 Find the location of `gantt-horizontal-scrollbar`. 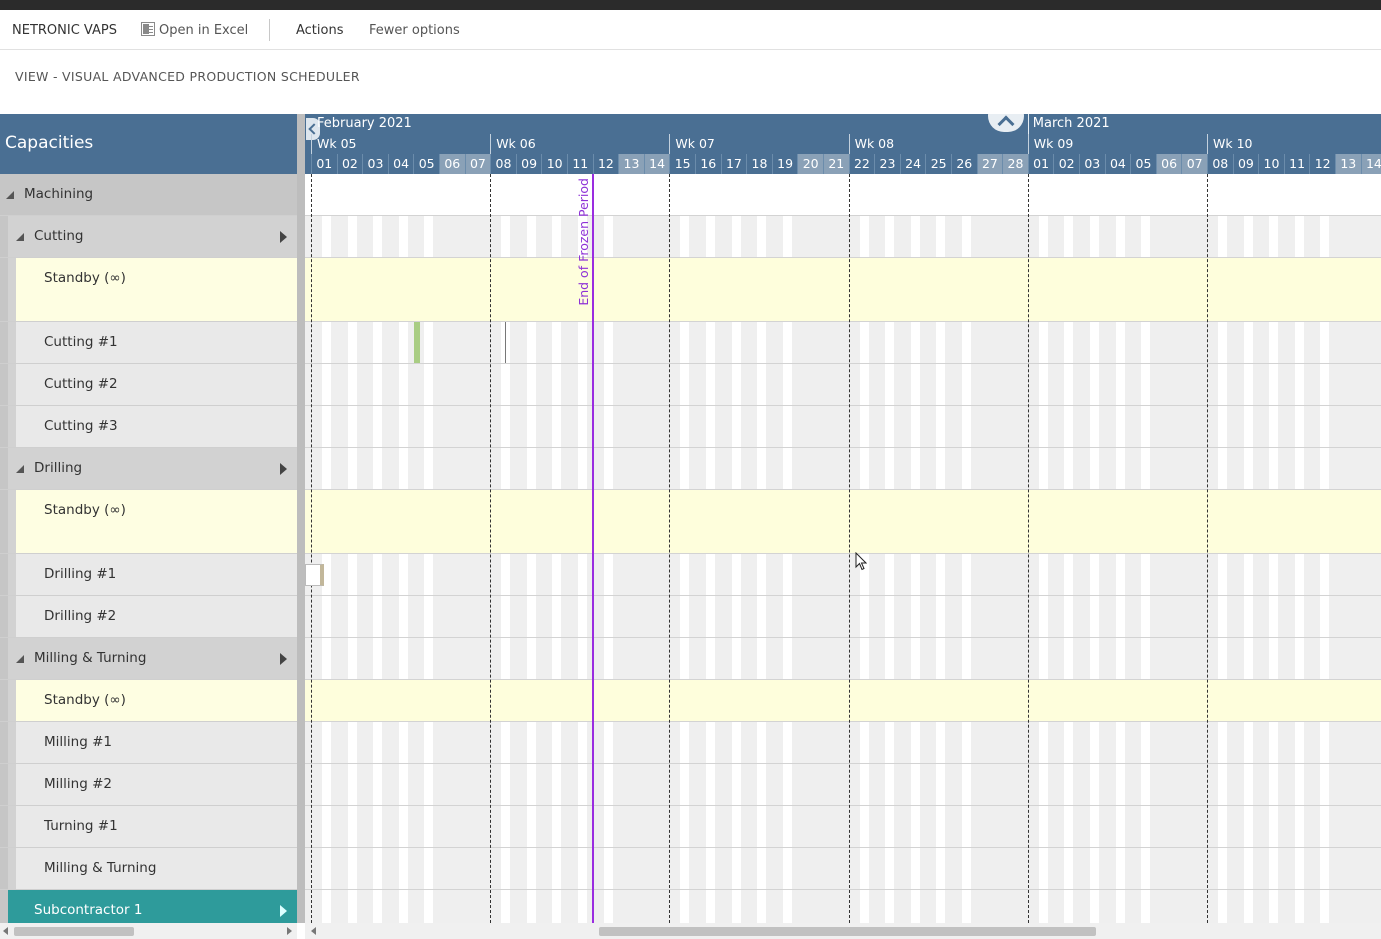

gantt-horizontal-scrollbar is located at coordinates (843, 931).